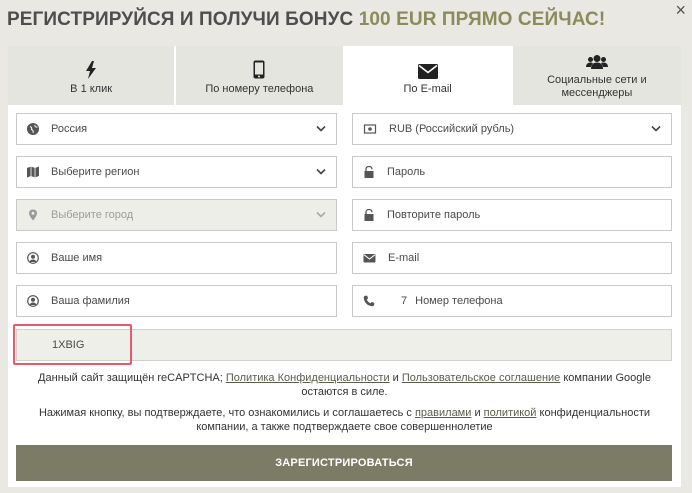 The width and height of the screenshot is (692, 493). What do you see at coordinates (344, 345) in the screenshot?
I see `promo-code-field: 1XBIG` at bounding box center [344, 345].